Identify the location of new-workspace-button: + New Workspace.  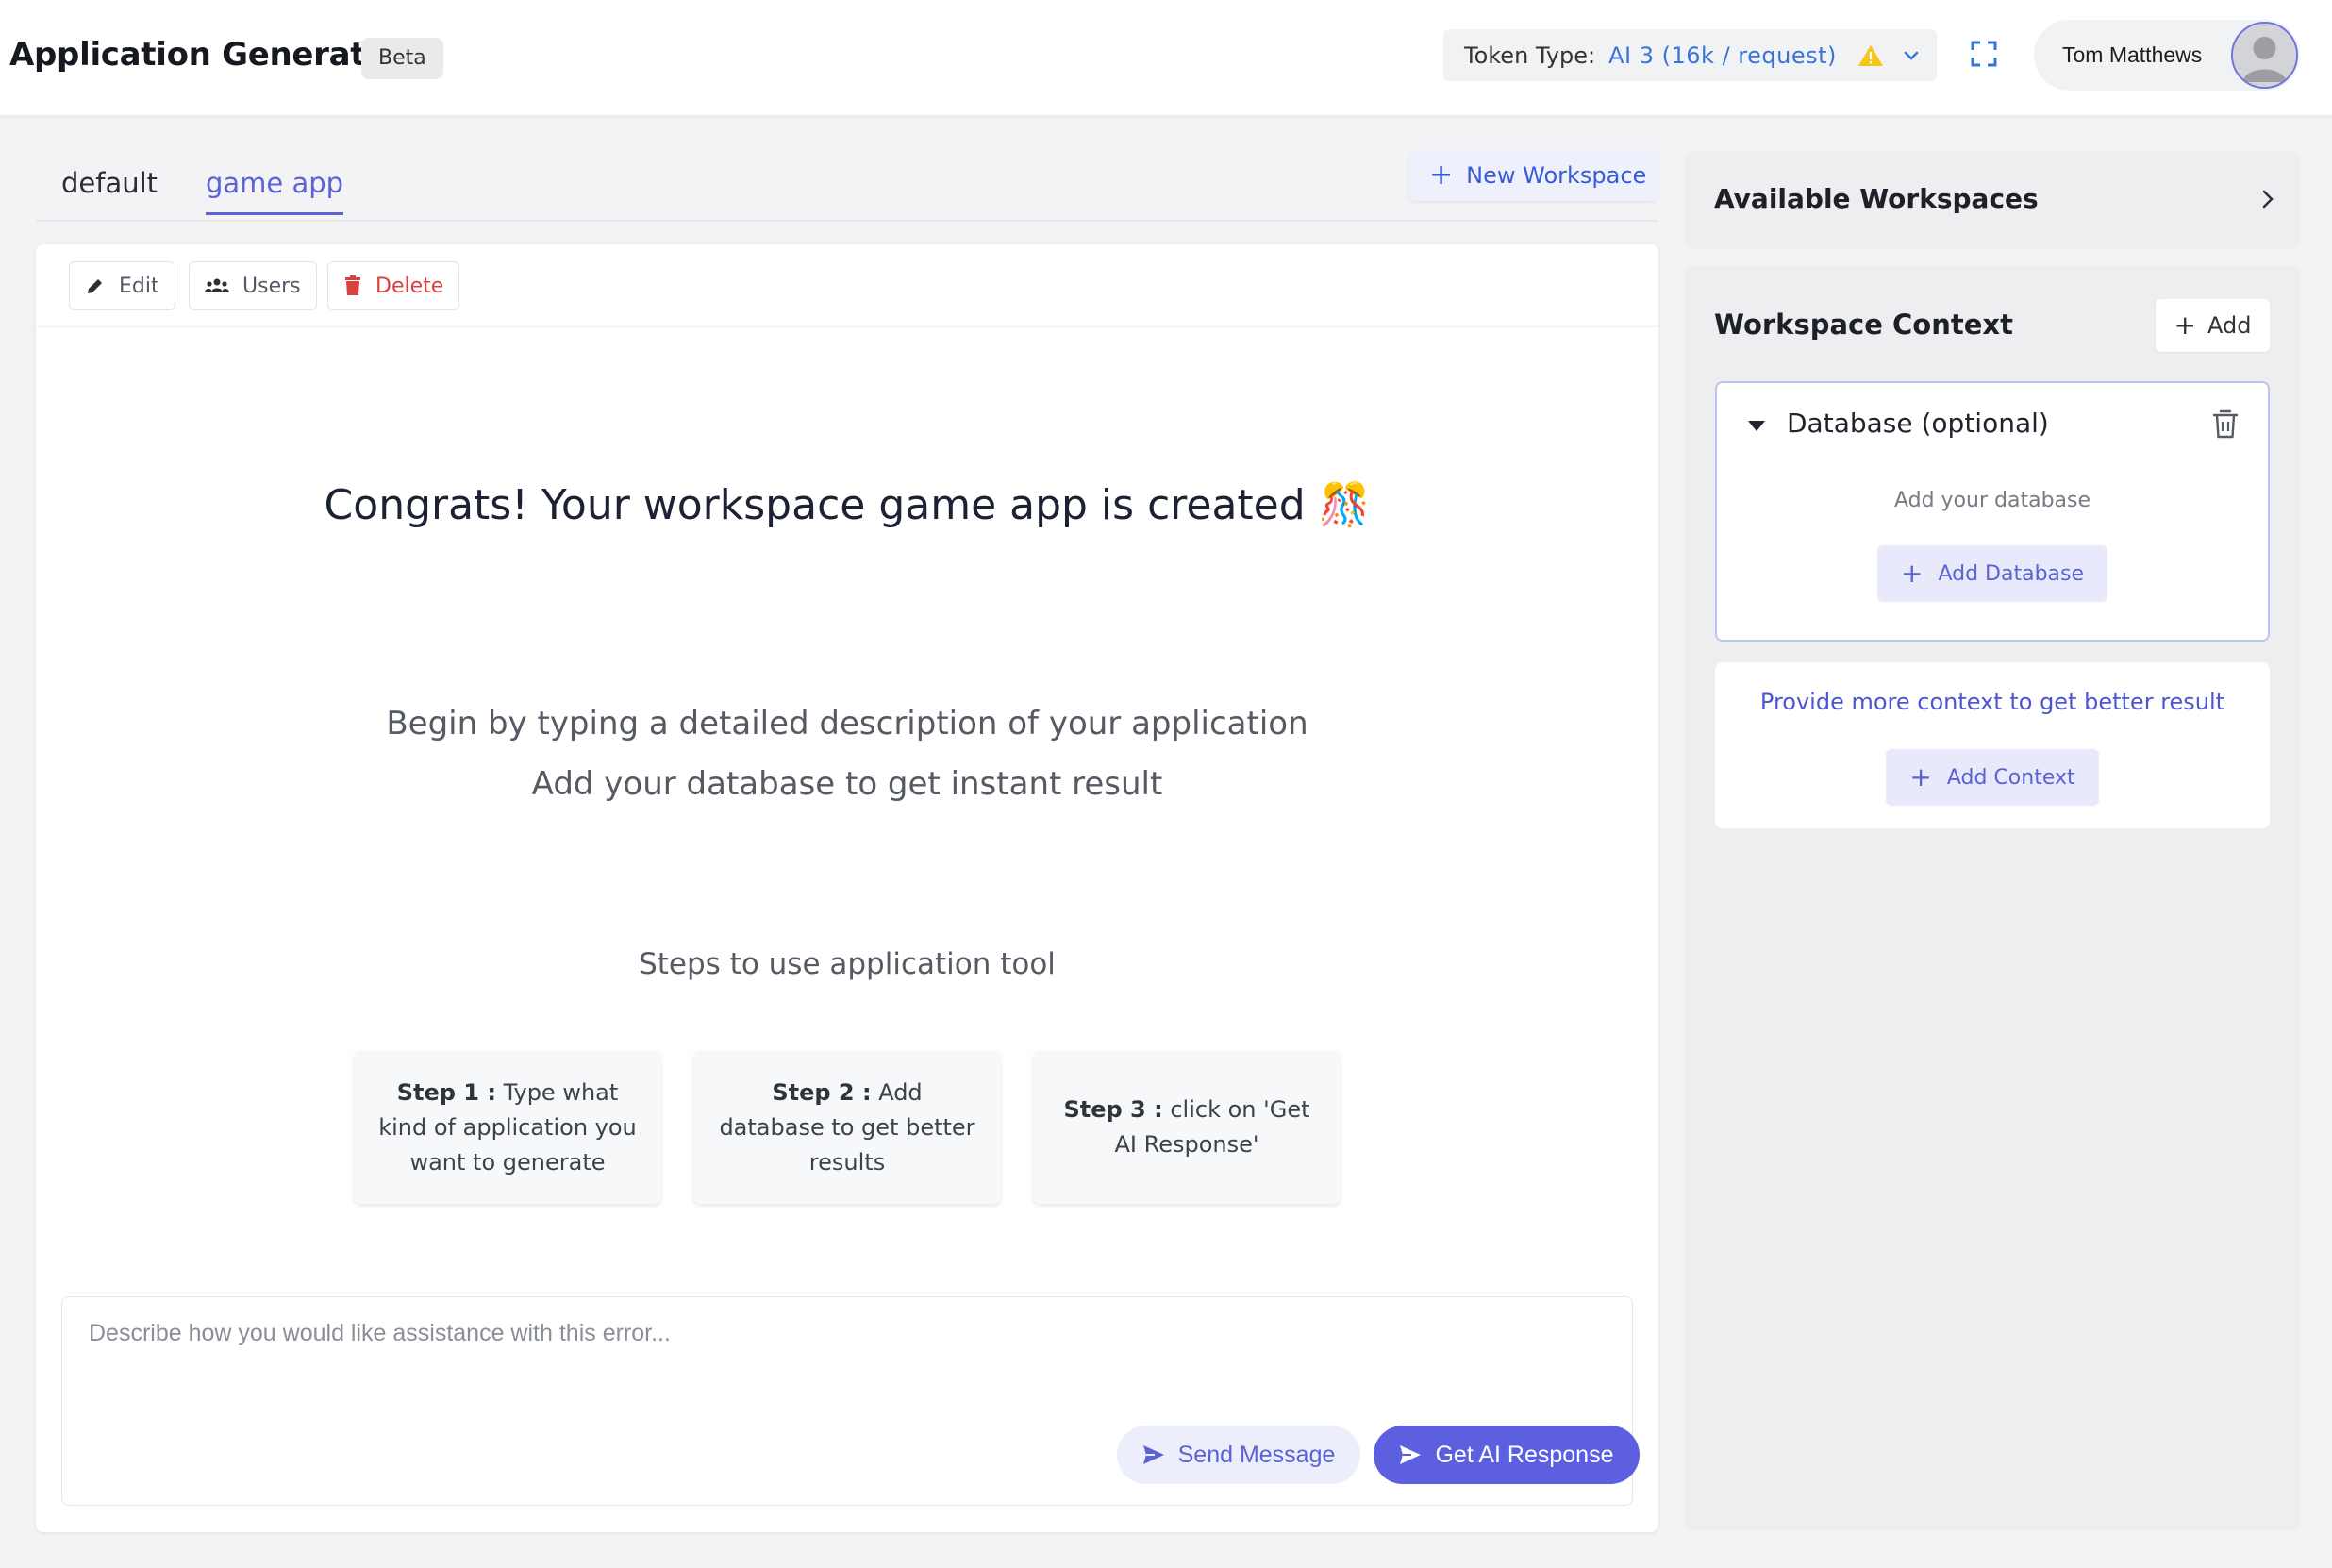
(1533, 175).